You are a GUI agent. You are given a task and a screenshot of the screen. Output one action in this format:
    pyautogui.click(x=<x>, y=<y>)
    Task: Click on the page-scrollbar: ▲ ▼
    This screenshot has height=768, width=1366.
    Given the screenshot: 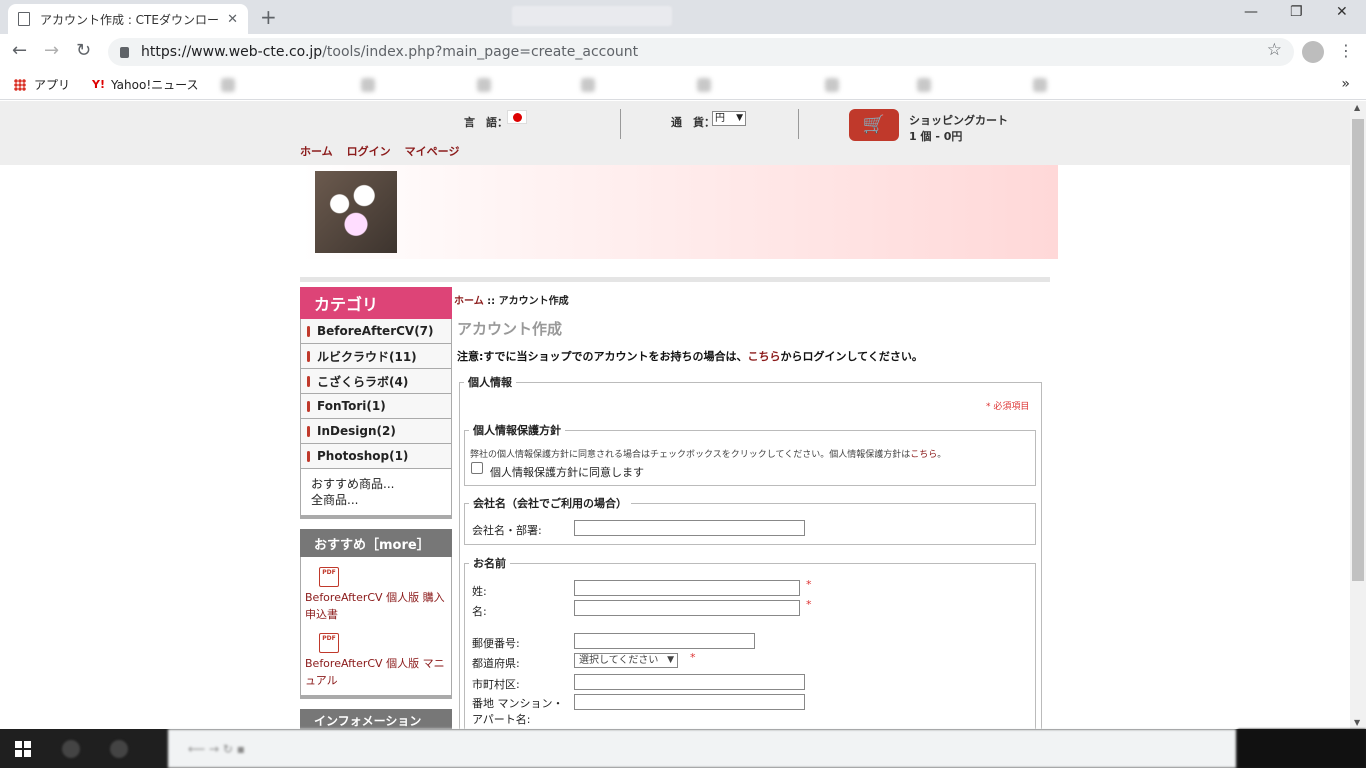 What is the action you would take?
    pyautogui.click(x=1358, y=415)
    